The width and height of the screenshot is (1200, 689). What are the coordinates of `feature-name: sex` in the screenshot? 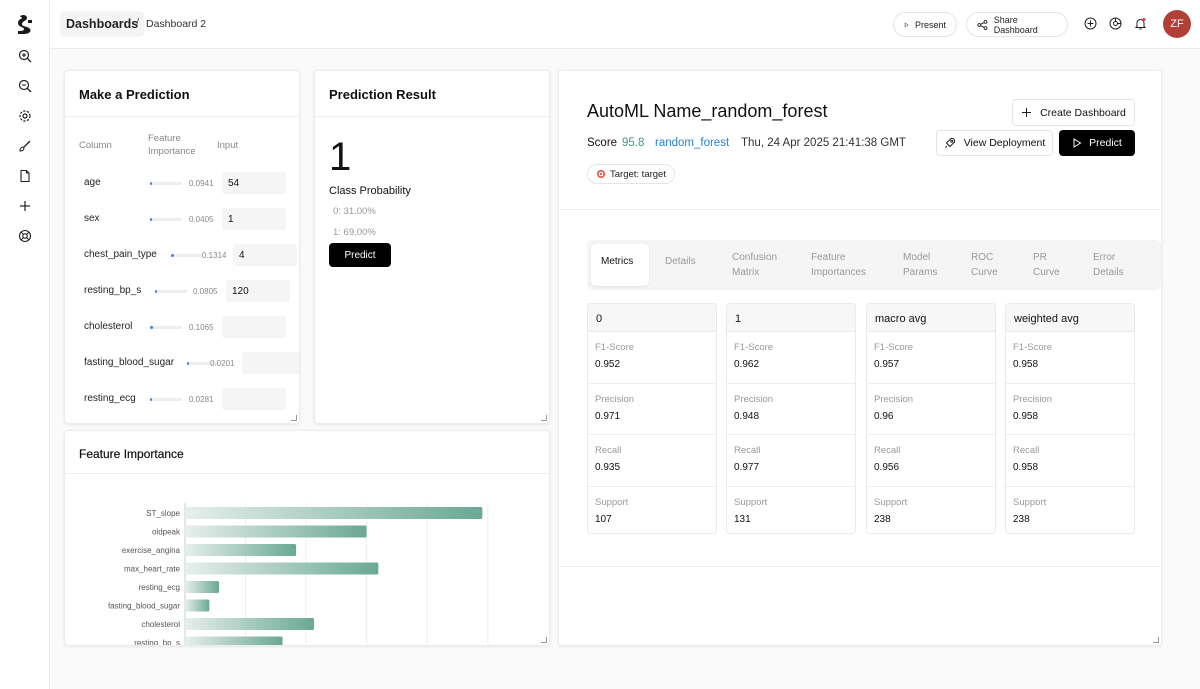 It's located at (92, 218).